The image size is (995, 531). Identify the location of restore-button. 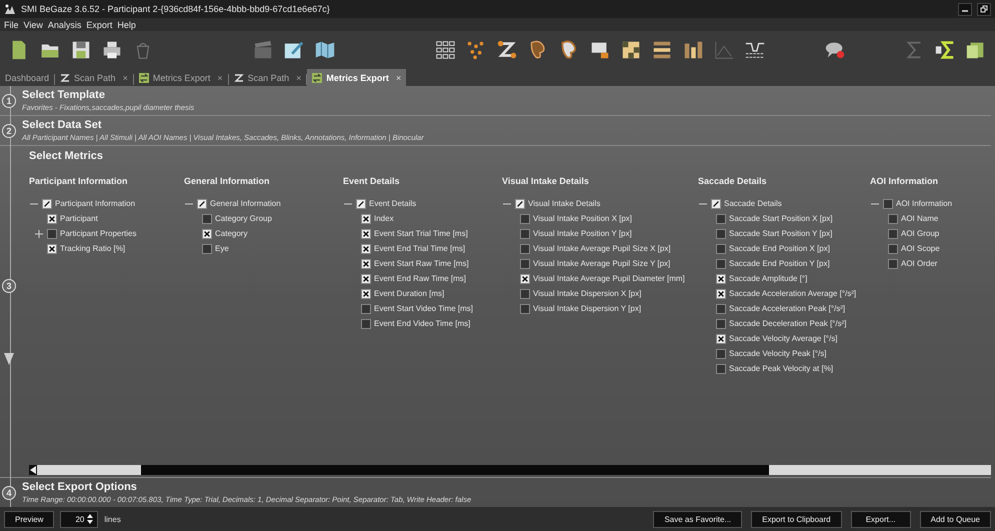
(984, 9).